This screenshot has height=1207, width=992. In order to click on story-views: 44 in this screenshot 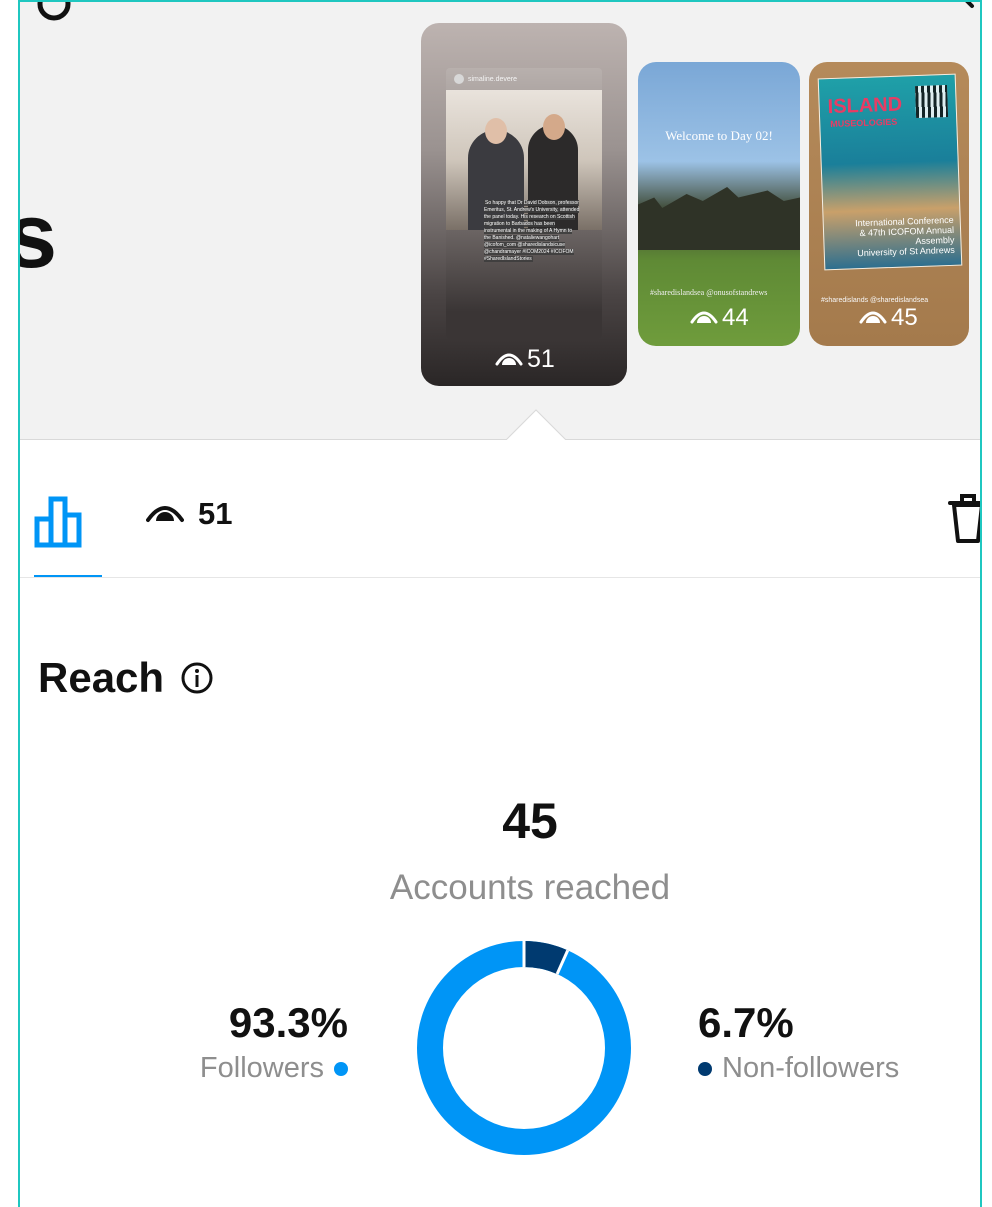, I will do `click(719, 318)`.